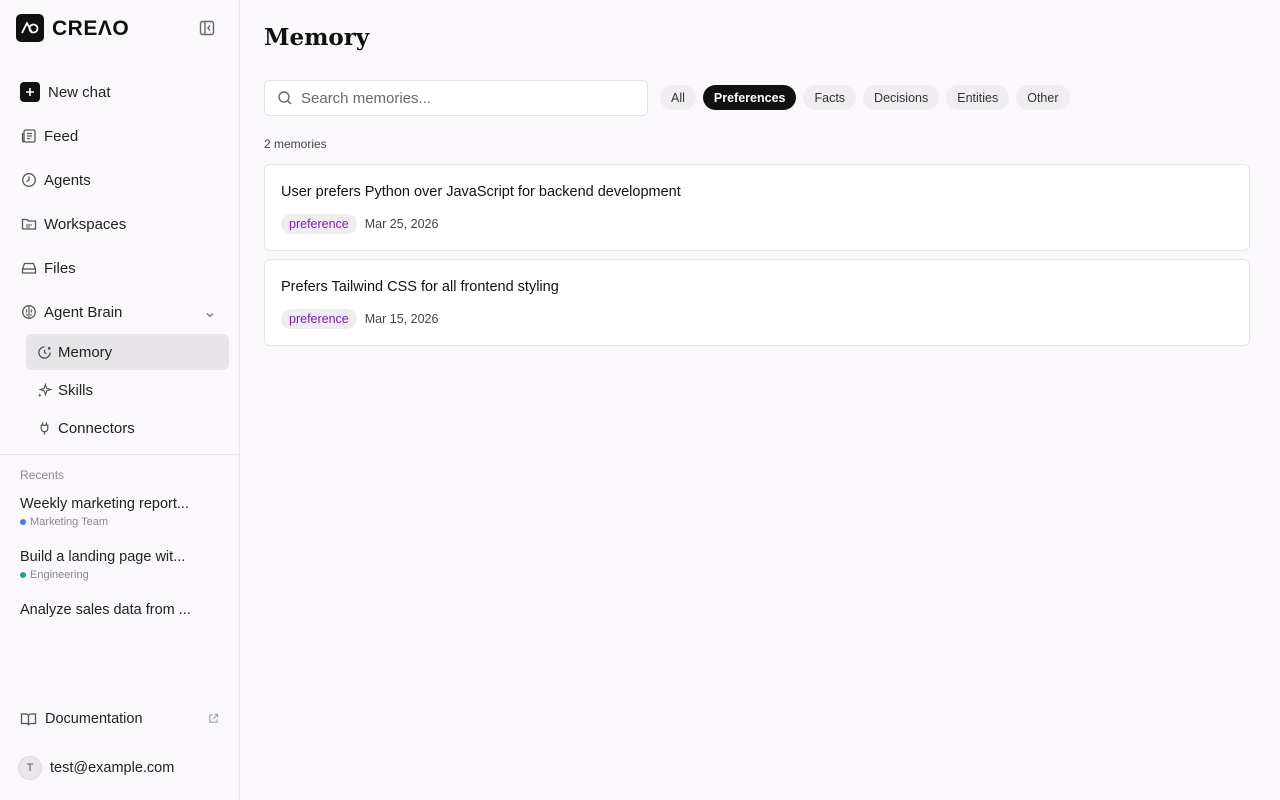  I want to click on sidebar-item-agent-brain: Agent Brain, so click(120, 312).